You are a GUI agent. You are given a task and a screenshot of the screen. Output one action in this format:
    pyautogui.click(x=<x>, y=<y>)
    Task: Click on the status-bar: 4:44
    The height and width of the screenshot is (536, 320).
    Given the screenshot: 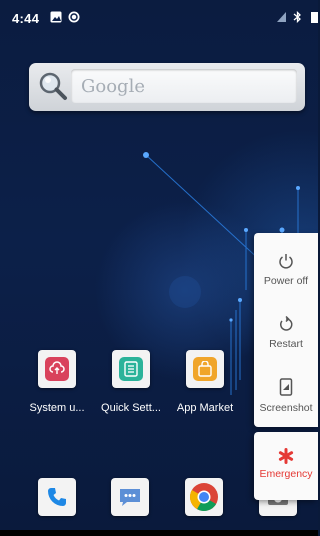 What is the action you would take?
    pyautogui.click(x=159, y=17)
    